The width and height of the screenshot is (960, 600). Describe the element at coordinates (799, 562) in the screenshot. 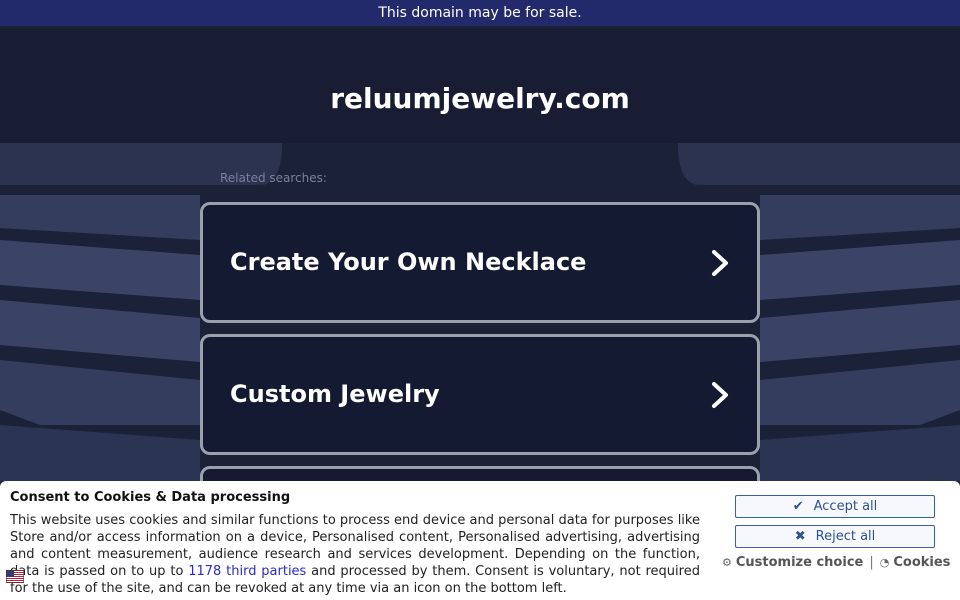

I see `customize-choice-link: Customize choice` at that location.